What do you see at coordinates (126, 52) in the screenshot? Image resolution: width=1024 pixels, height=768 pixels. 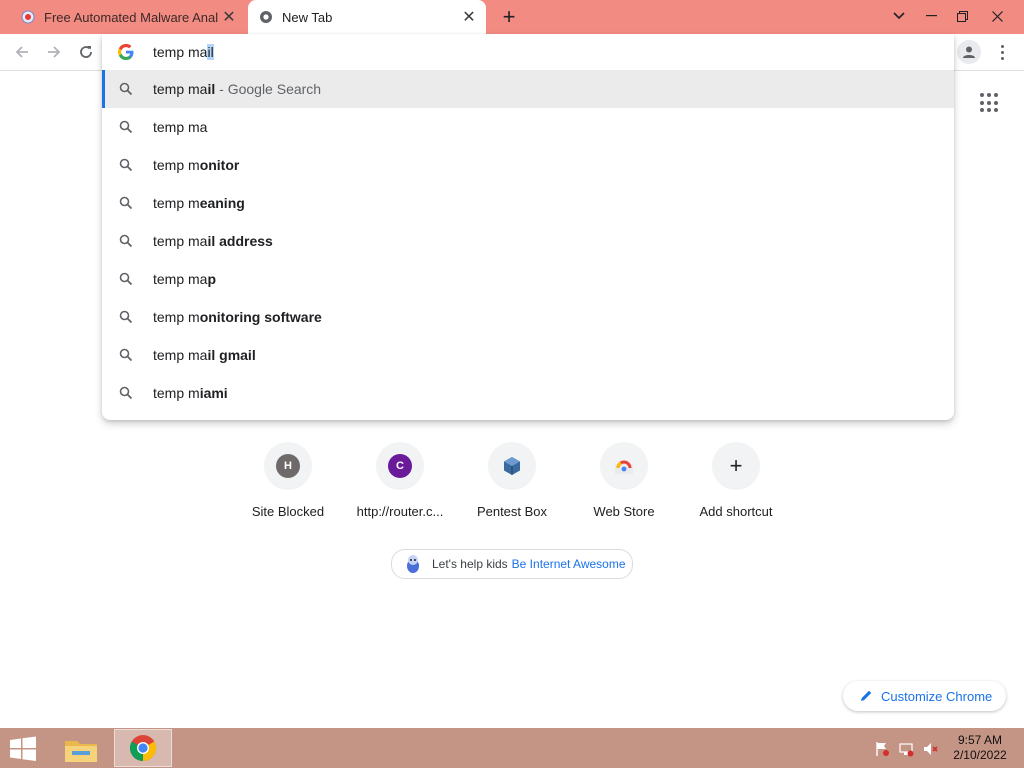 I see `google-g-icon` at bounding box center [126, 52].